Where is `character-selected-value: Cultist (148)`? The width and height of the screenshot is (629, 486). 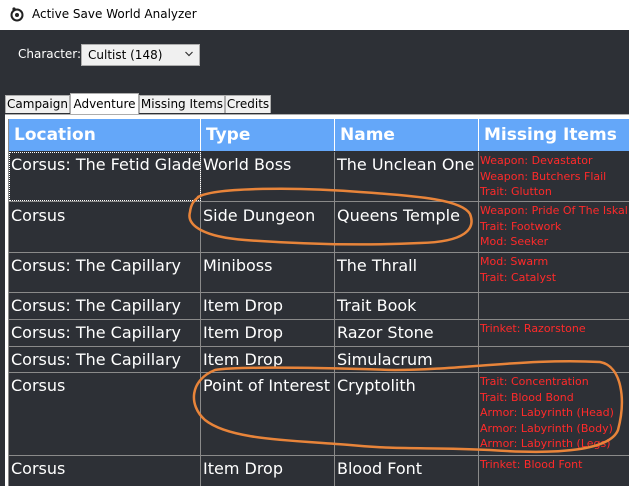
character-selected-value: Cultist (148) is located at coordinates (125, 55).